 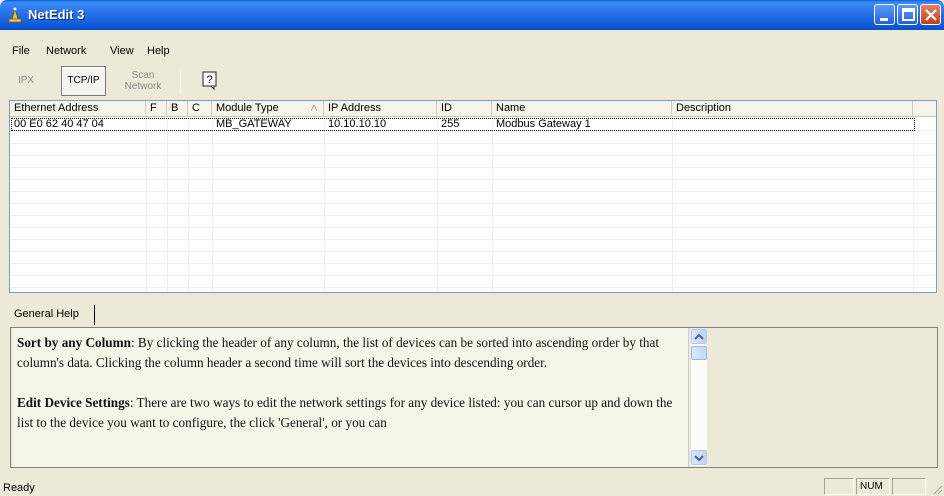 I want to click on maximize-button, so click(x=907, y=14).